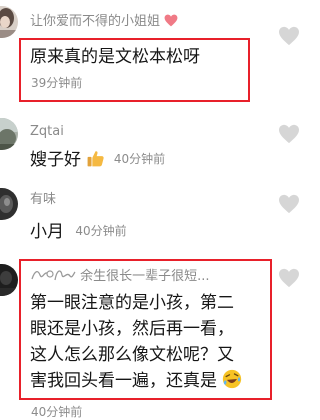  I want to click on thumbs-up-icon, so click(95, 161).